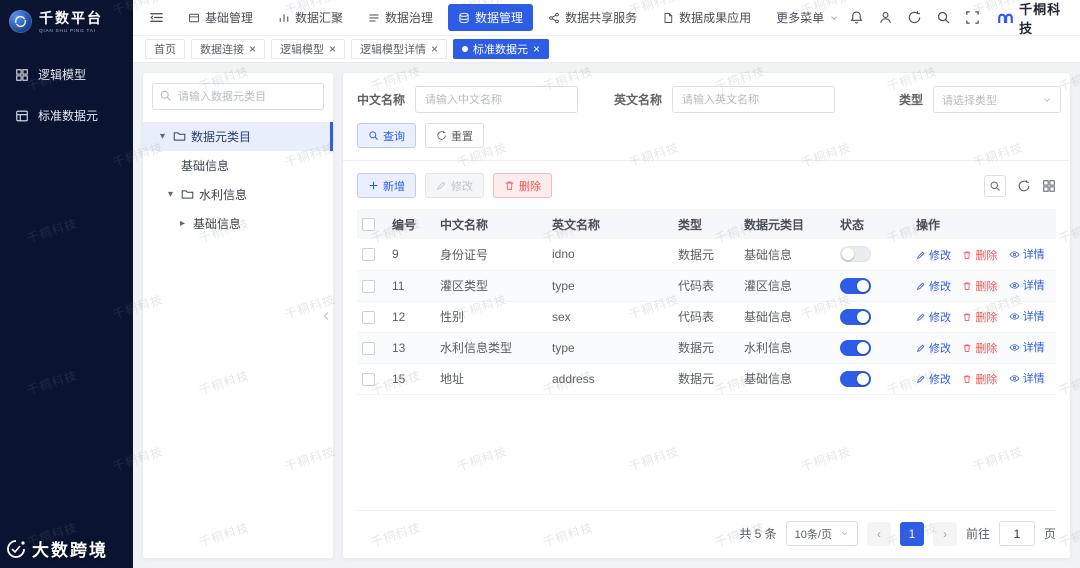 The image size is (1080, 568). Describe the element at coordinates (706, 317) in the screenshot. I see `table-row: 12 性别 sex 代码表 基础信息 修改 删除 详情` at that location.